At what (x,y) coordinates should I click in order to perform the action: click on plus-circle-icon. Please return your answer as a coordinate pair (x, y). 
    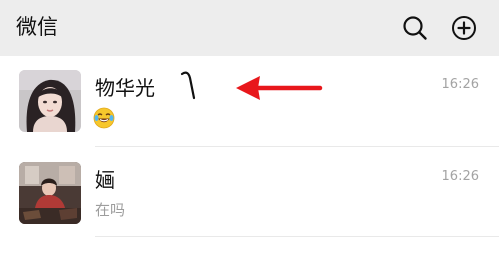
    Looking at the image, I should click on (464, 28).